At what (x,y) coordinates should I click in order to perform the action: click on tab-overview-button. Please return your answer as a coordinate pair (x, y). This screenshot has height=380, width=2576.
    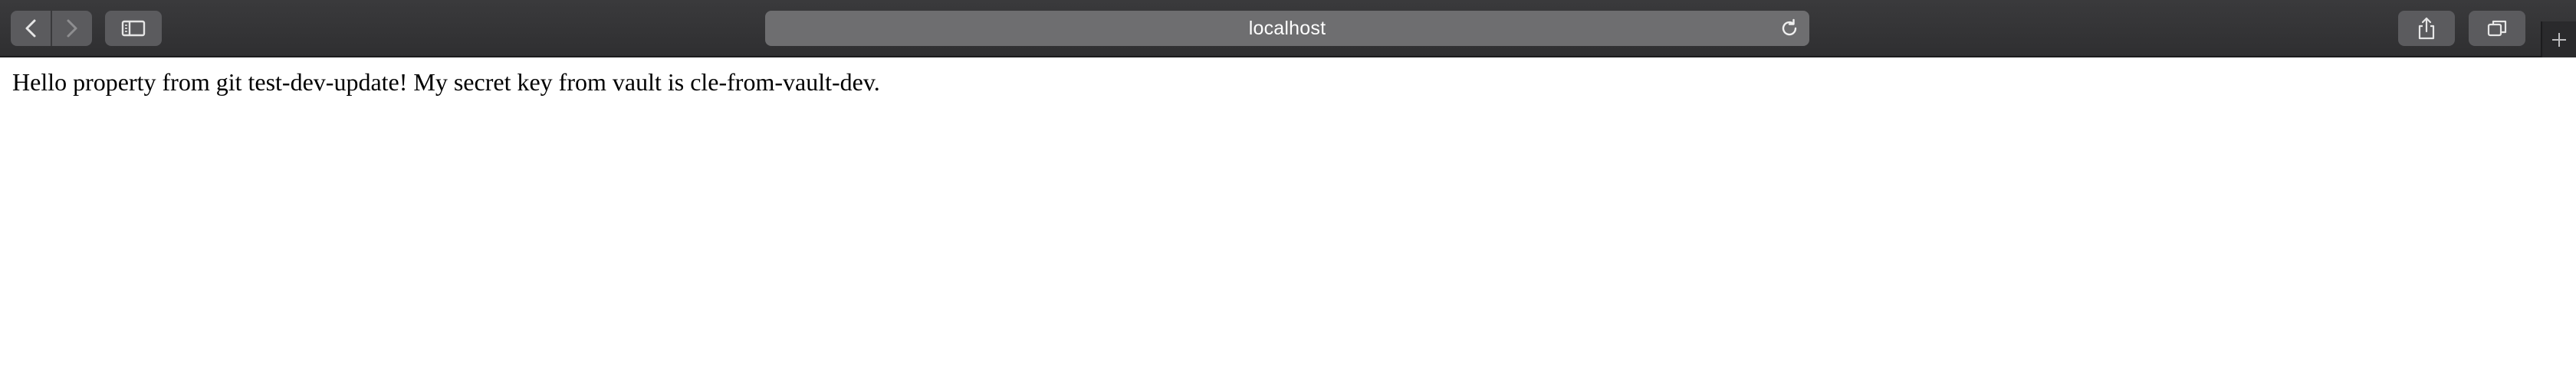
    Looking at the image, I should click on (2497, 28).